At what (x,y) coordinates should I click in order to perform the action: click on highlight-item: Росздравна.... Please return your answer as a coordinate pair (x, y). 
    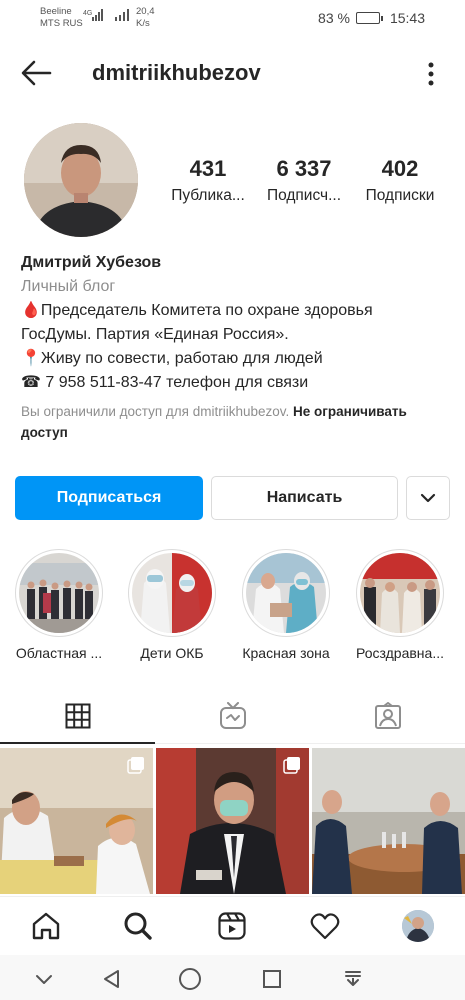
    Looking at the image, I should click on (400, 605).